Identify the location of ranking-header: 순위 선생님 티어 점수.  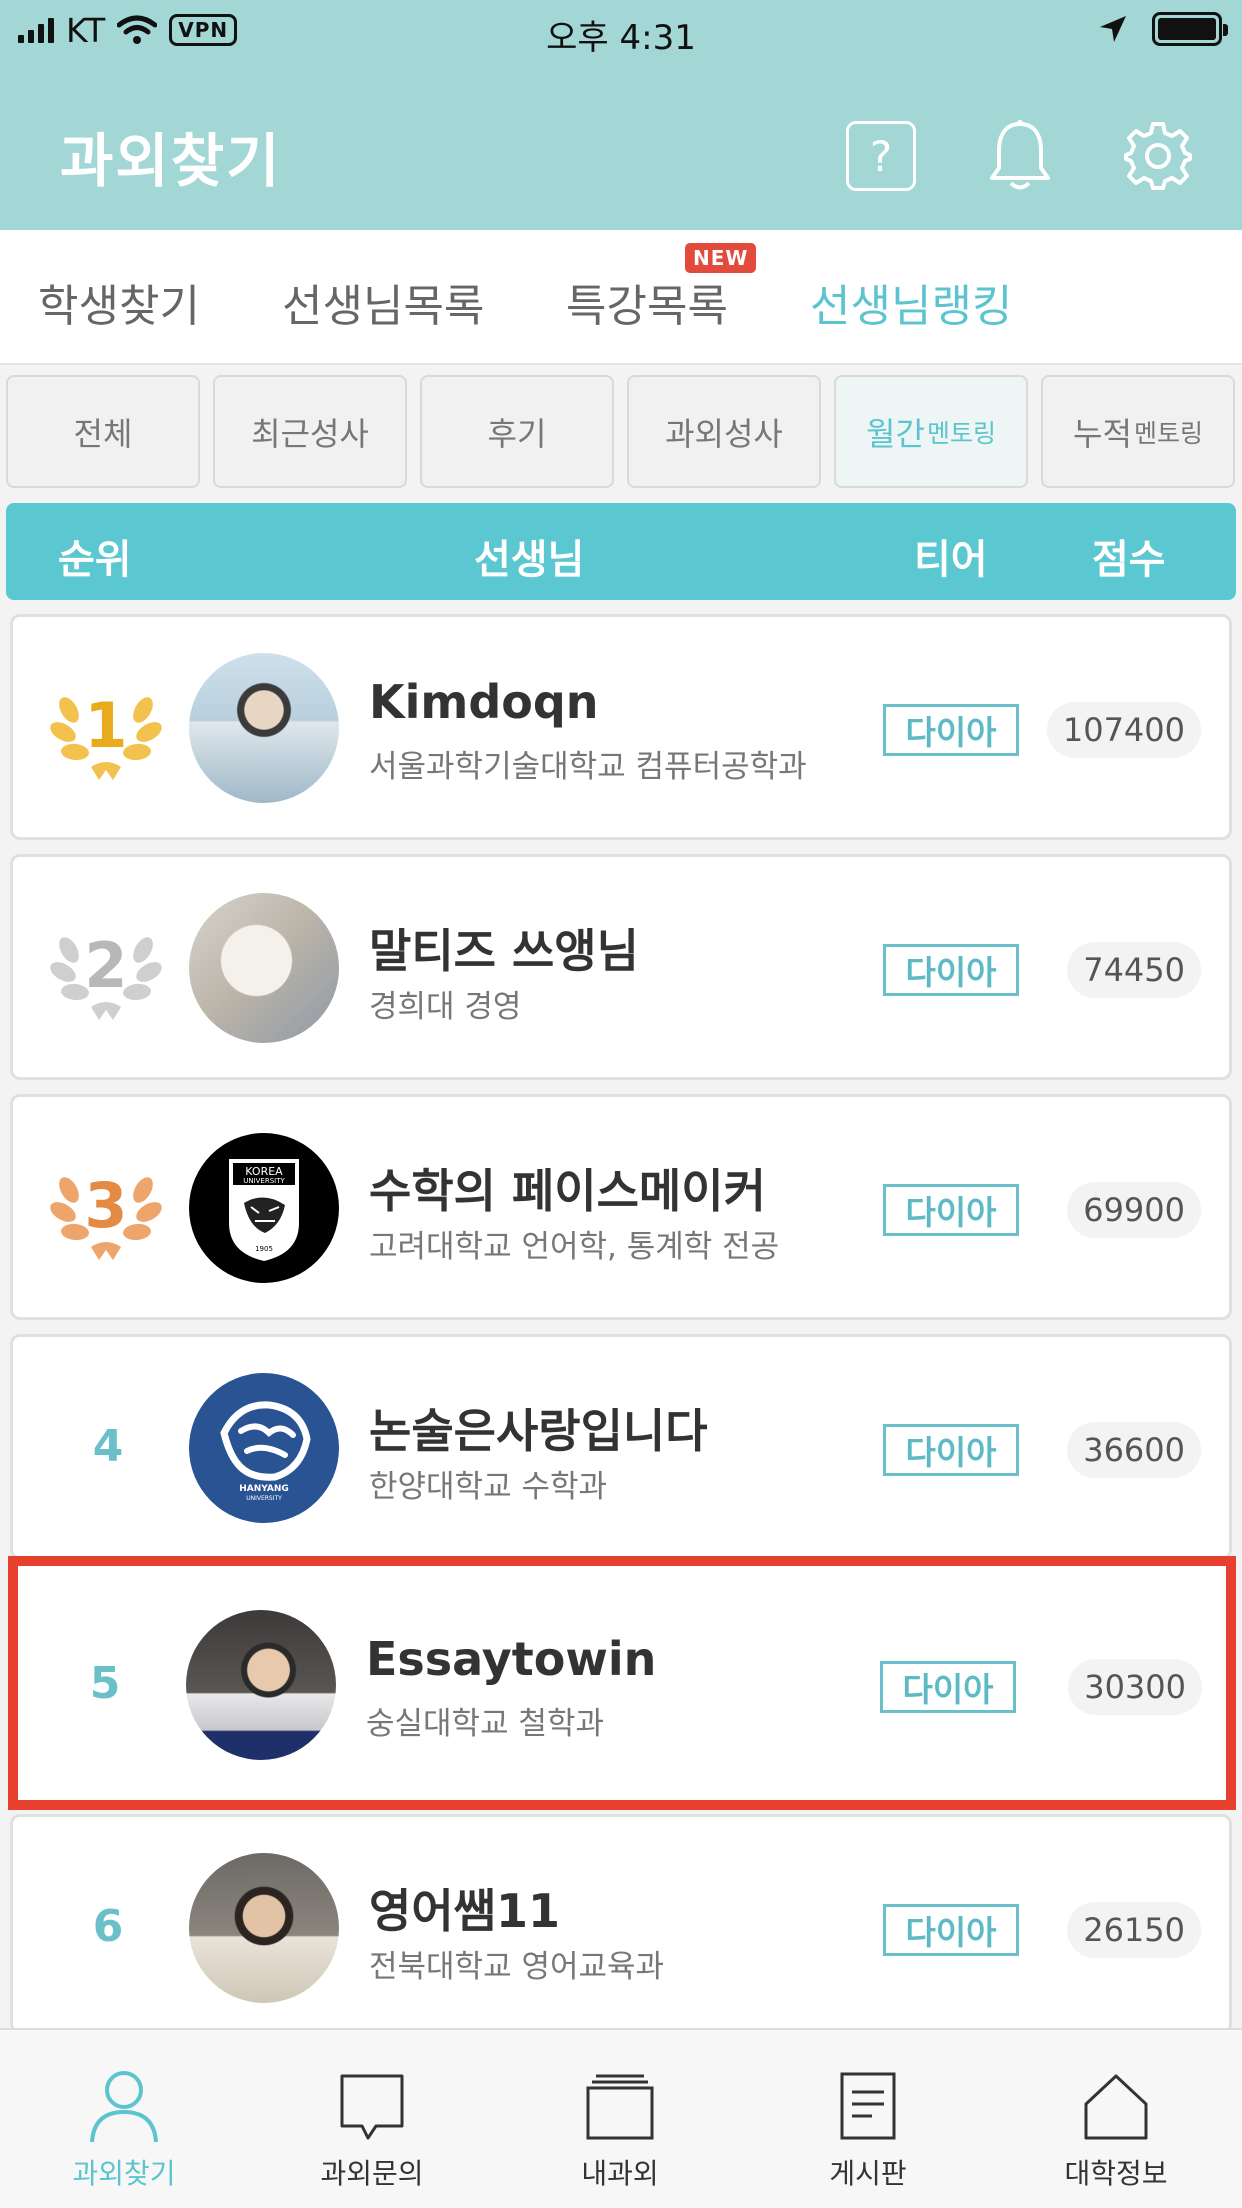
(621, 551).